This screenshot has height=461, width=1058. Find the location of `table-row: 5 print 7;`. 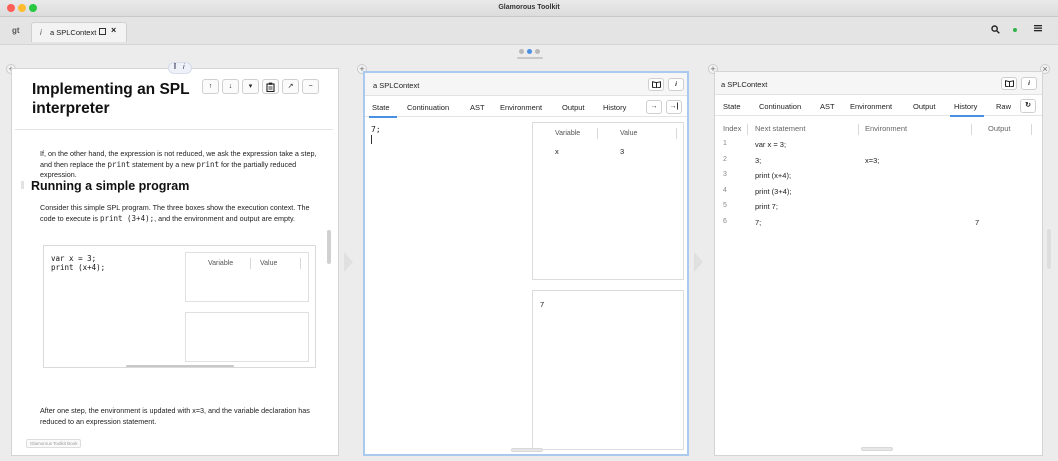

table-row: 5 print 7; is located at coordinates (878, 209).